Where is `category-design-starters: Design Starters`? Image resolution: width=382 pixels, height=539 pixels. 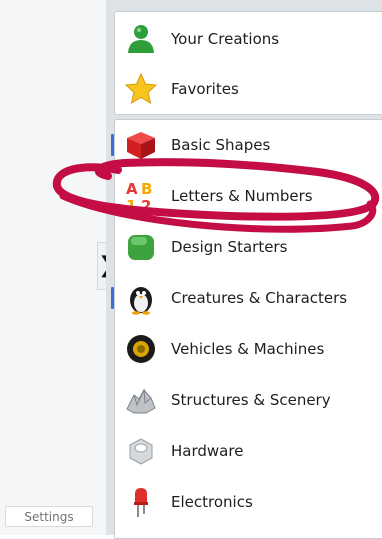
category-design-starters: Design Starters is located at coordinates (248, 247).